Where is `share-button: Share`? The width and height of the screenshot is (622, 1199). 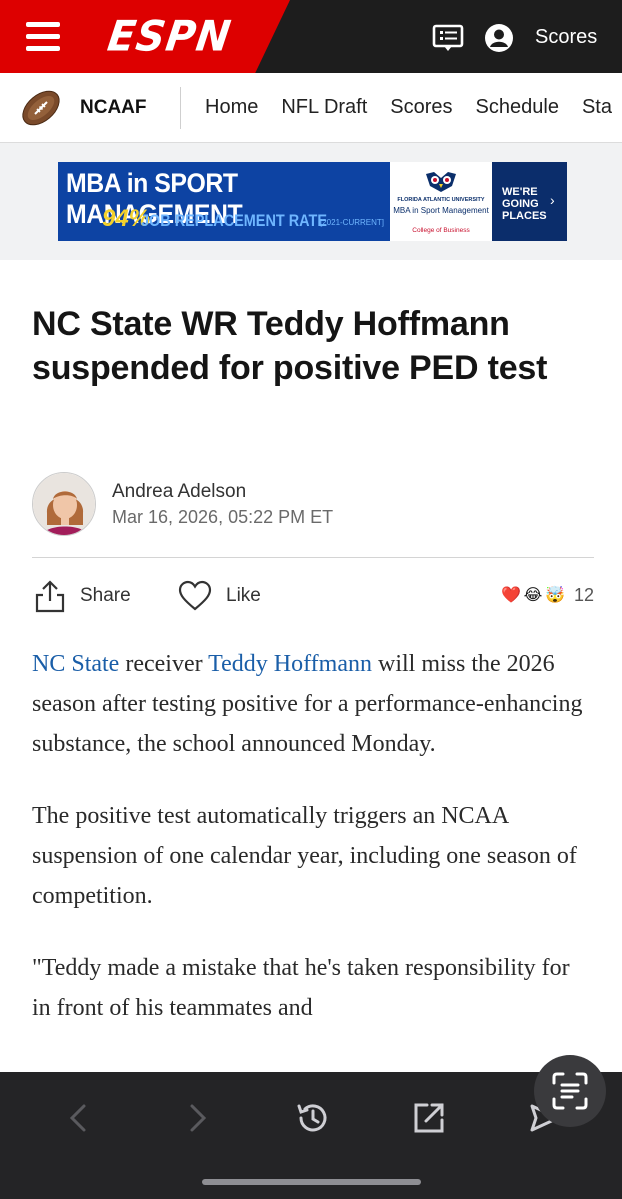
share-button: Share is located at coordinates (82, 596).